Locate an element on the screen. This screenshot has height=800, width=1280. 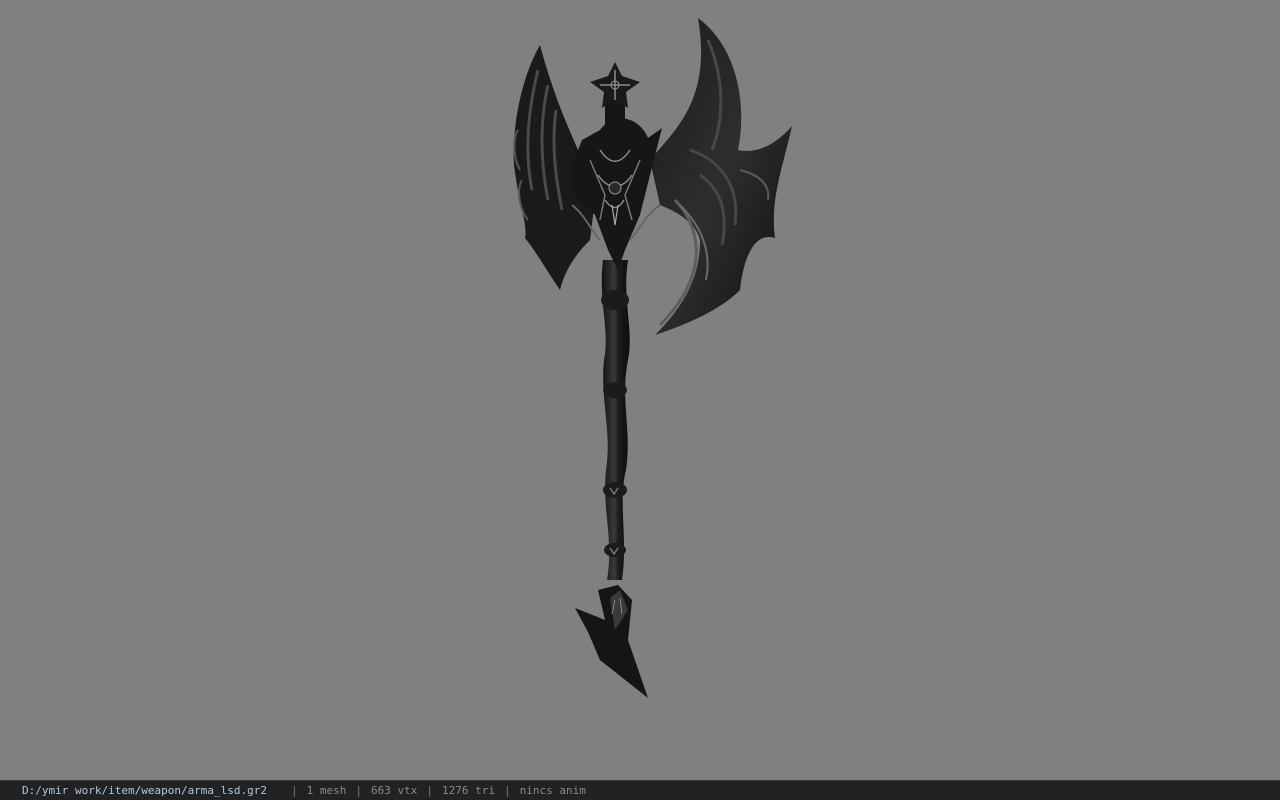
axe-pommel is located at coordinates (611, 641).